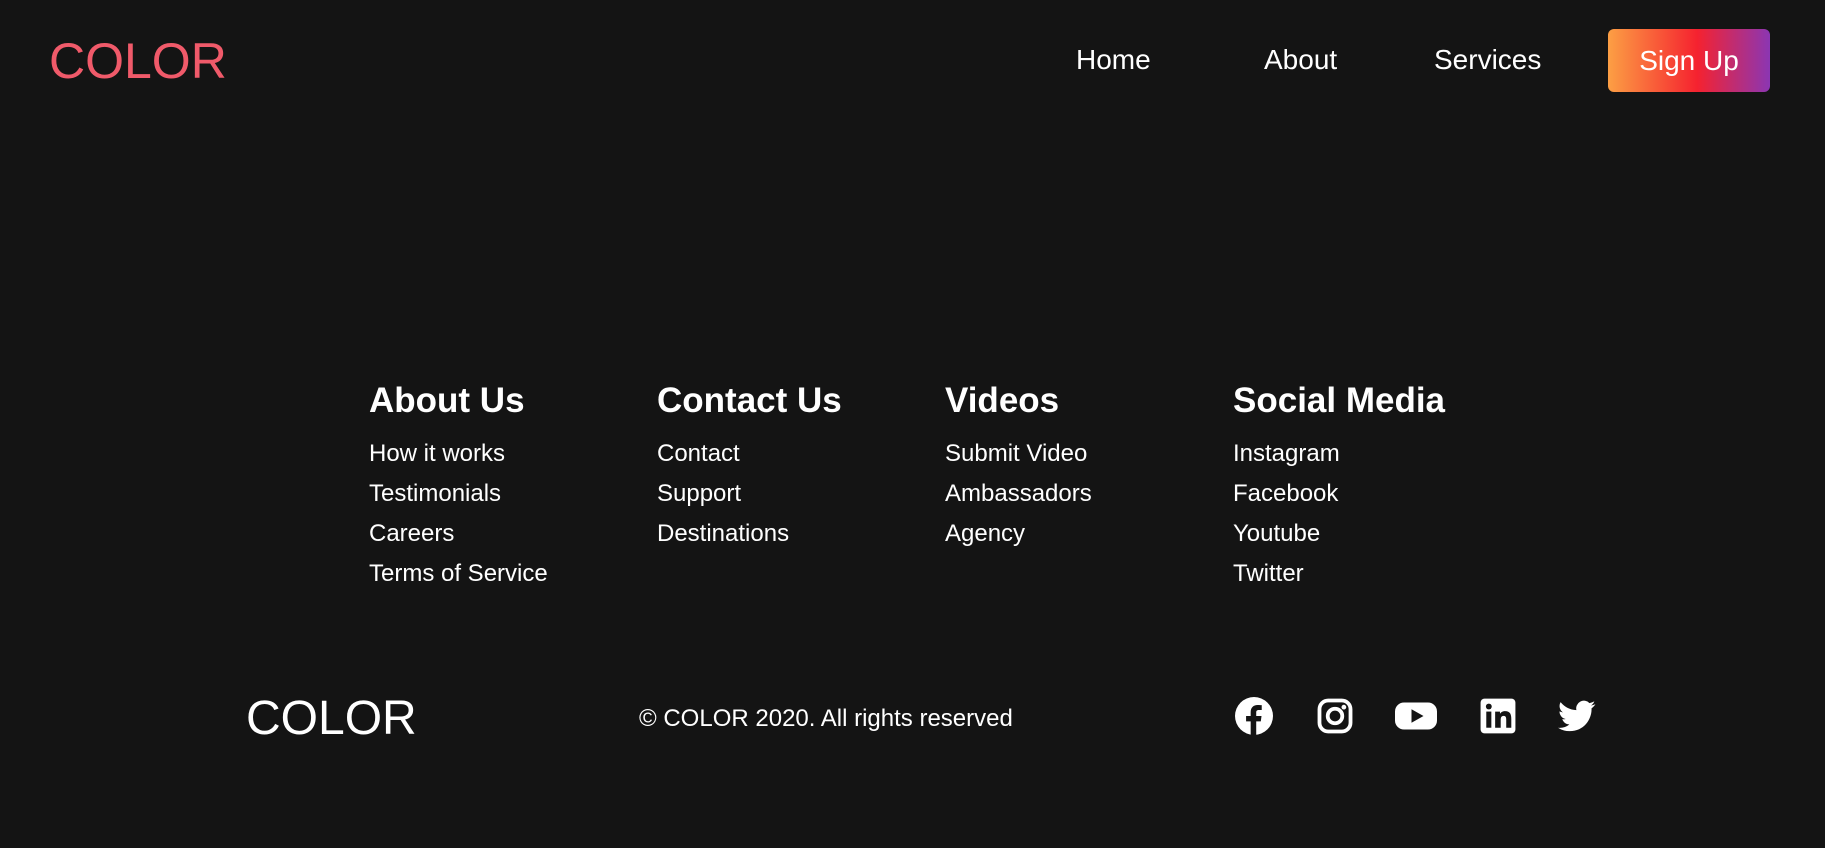 Image resolution: width=1825 pixels, height=848 pixels. What do you see at coordinates (1075, 460) in the screenshot?
I see `footer-link-submit-video: Submit Video` at bounding box center [1075, 460].